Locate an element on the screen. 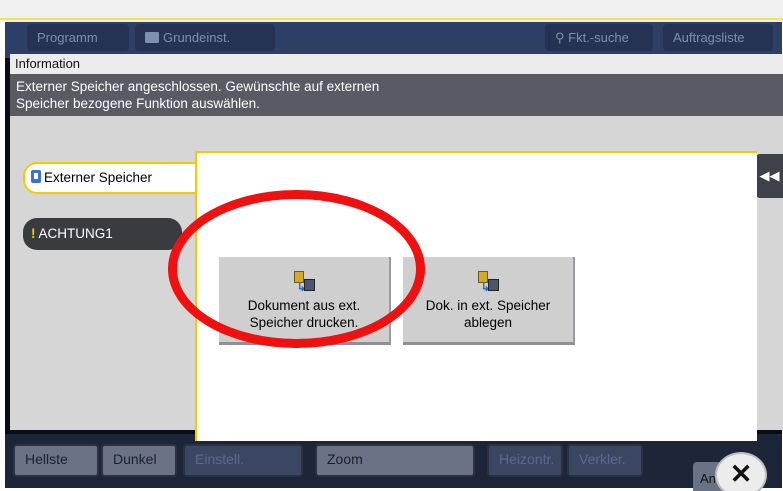 The image size is (783, 491). print-from-external-memory-button: ↳ Dokument aus ext. Speicher drucken. is located at coordinates (305, 301).